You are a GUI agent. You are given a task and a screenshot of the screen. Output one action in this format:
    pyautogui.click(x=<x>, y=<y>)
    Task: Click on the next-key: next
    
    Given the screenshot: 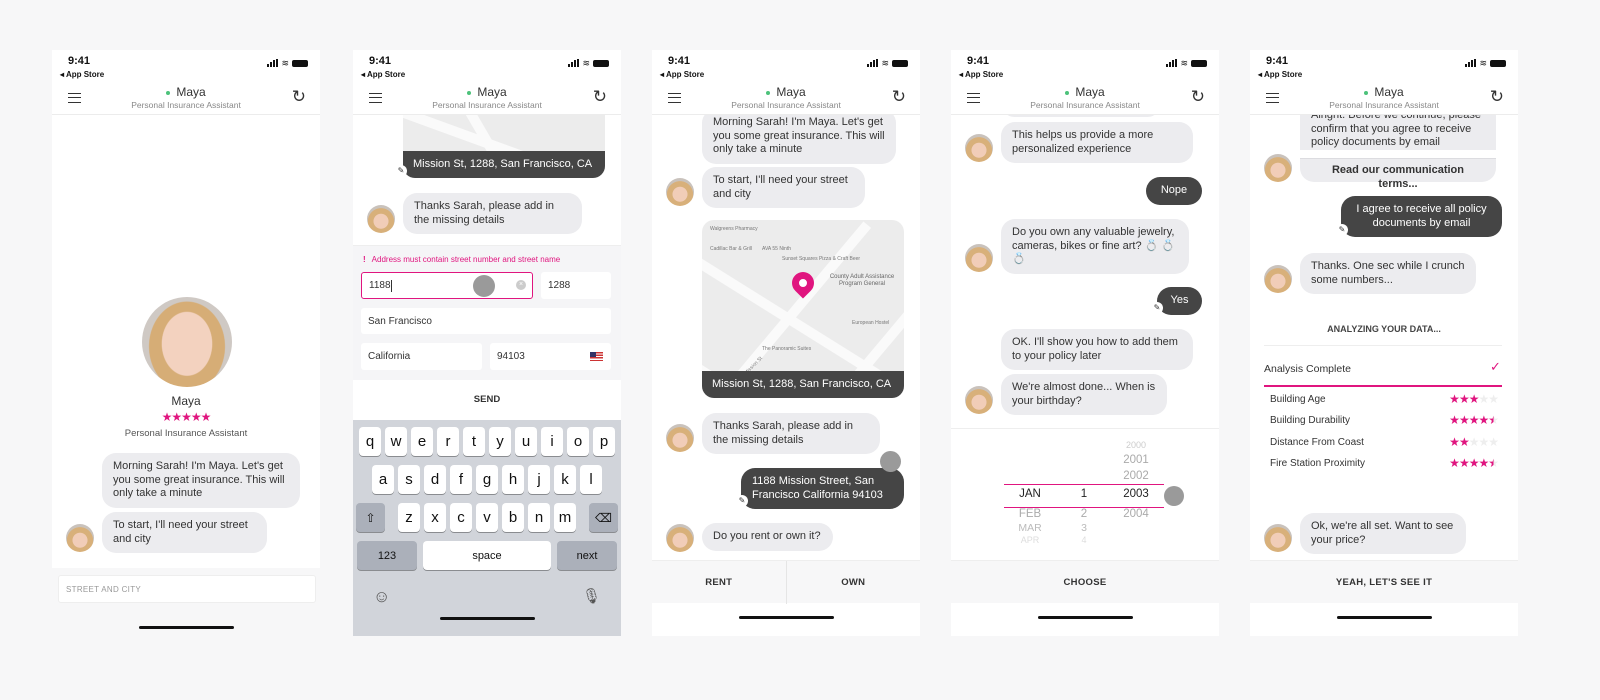 What is the action you would take?
    pyautogui.click(x=587, y=555)
    